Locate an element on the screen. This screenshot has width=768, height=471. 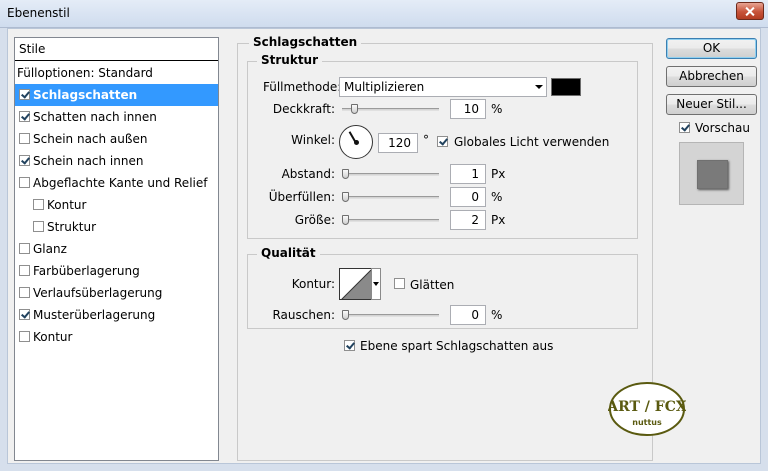
spread-unit: % is located at coordinates (497, 197).